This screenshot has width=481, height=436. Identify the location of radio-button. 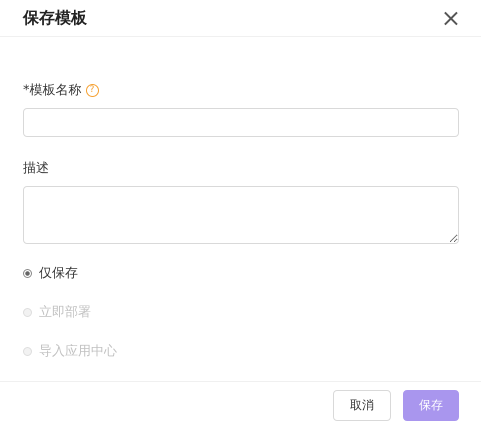
(27, 273).